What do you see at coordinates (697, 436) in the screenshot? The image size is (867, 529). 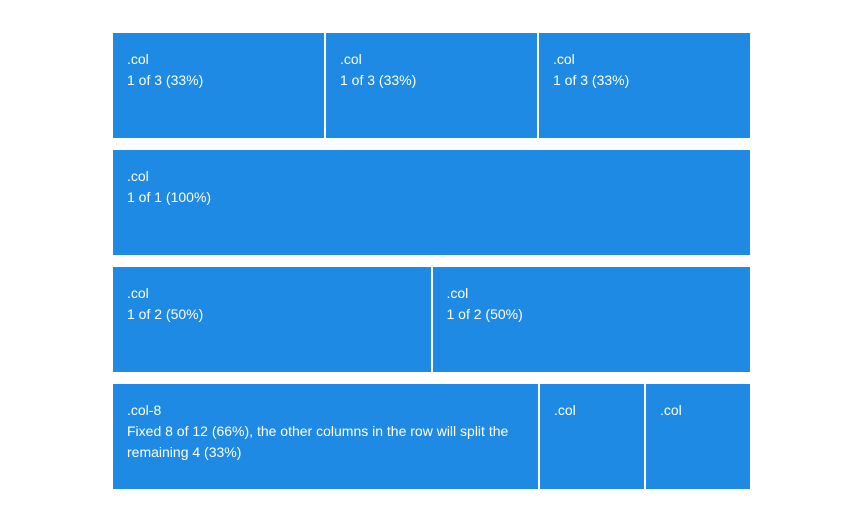 I see `column-auto-2: .col` at bounding box center [697, 436].